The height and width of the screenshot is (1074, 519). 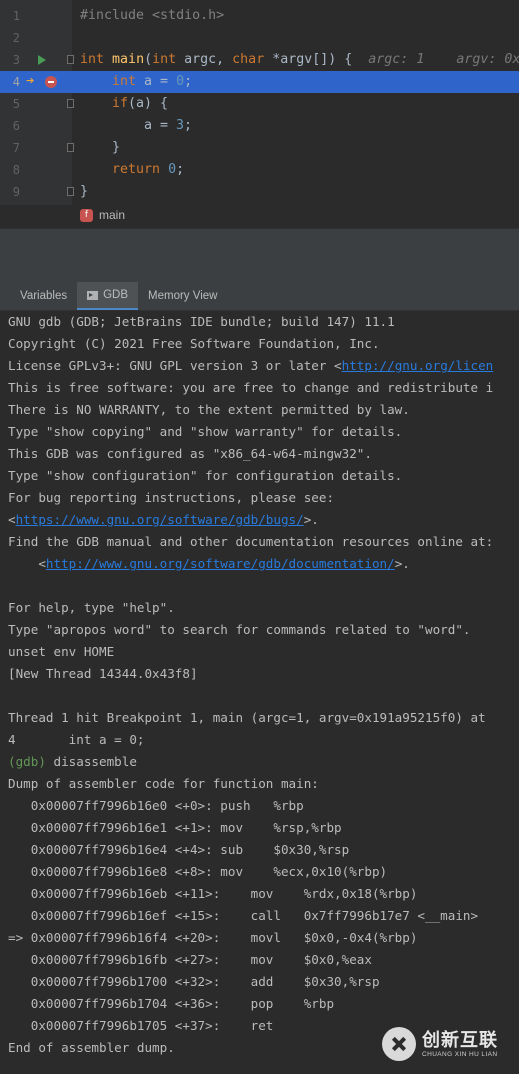 What do you see at coordinates (16, 126) in the screenshot?
I see `line-number: 6` at bounding box center [16, 126].